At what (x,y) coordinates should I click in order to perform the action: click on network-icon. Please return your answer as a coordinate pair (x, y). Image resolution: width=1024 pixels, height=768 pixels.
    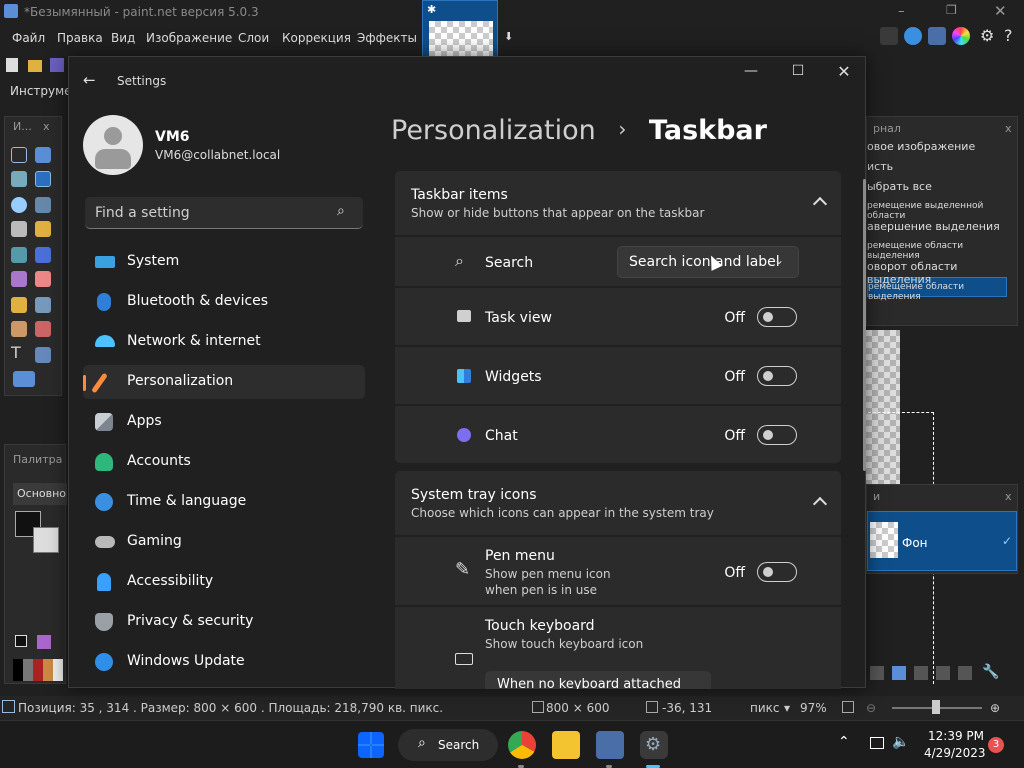
    Looking at the image, I should click on (877, 743).